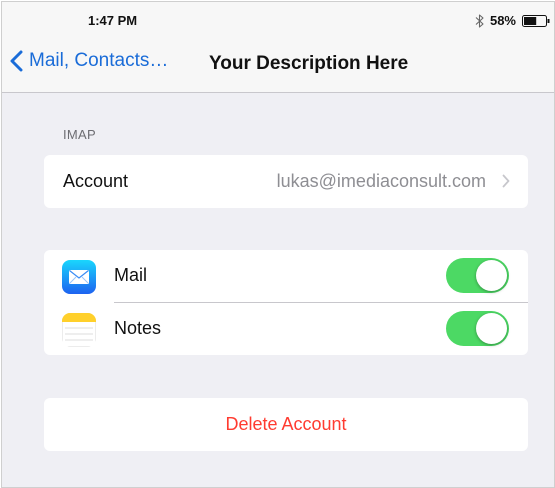 Image resolution: width=555 pixels, height=488 pixels. Describe the element at coordinates (138, 328) in the screenshot. I see `notes-label: Notes` at that location.